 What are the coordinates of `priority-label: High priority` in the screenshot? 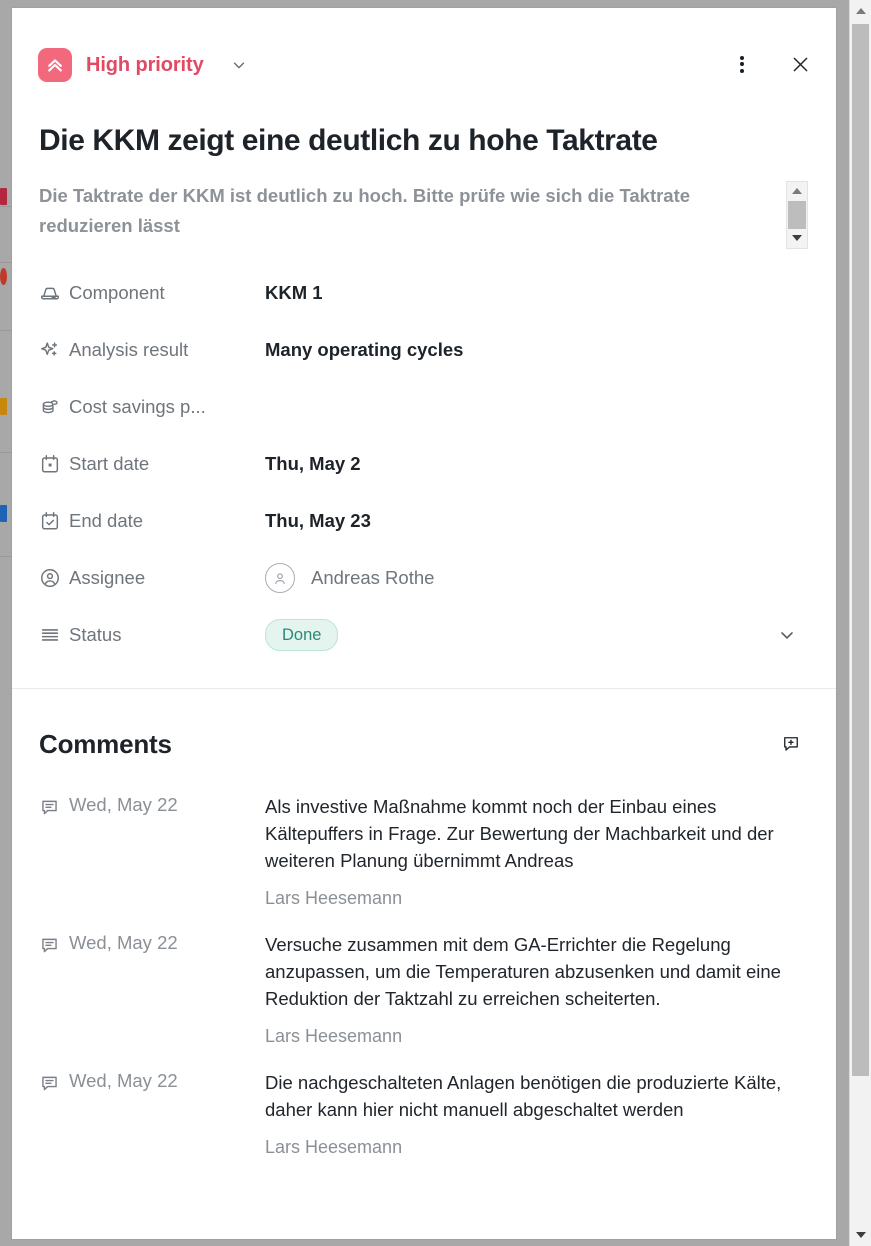 It's located at (145, 64).